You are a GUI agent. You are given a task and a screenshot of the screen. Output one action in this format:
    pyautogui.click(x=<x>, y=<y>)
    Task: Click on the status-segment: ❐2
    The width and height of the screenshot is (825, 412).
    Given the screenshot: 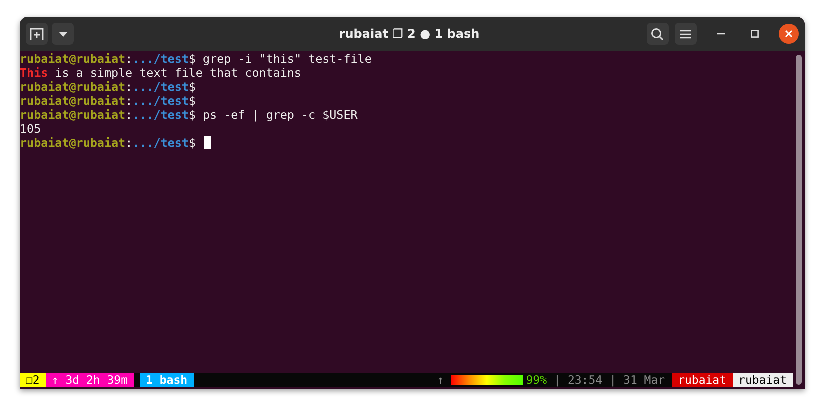 What is the action you would take?
    pyautogui.click(x=33, y=380)
    